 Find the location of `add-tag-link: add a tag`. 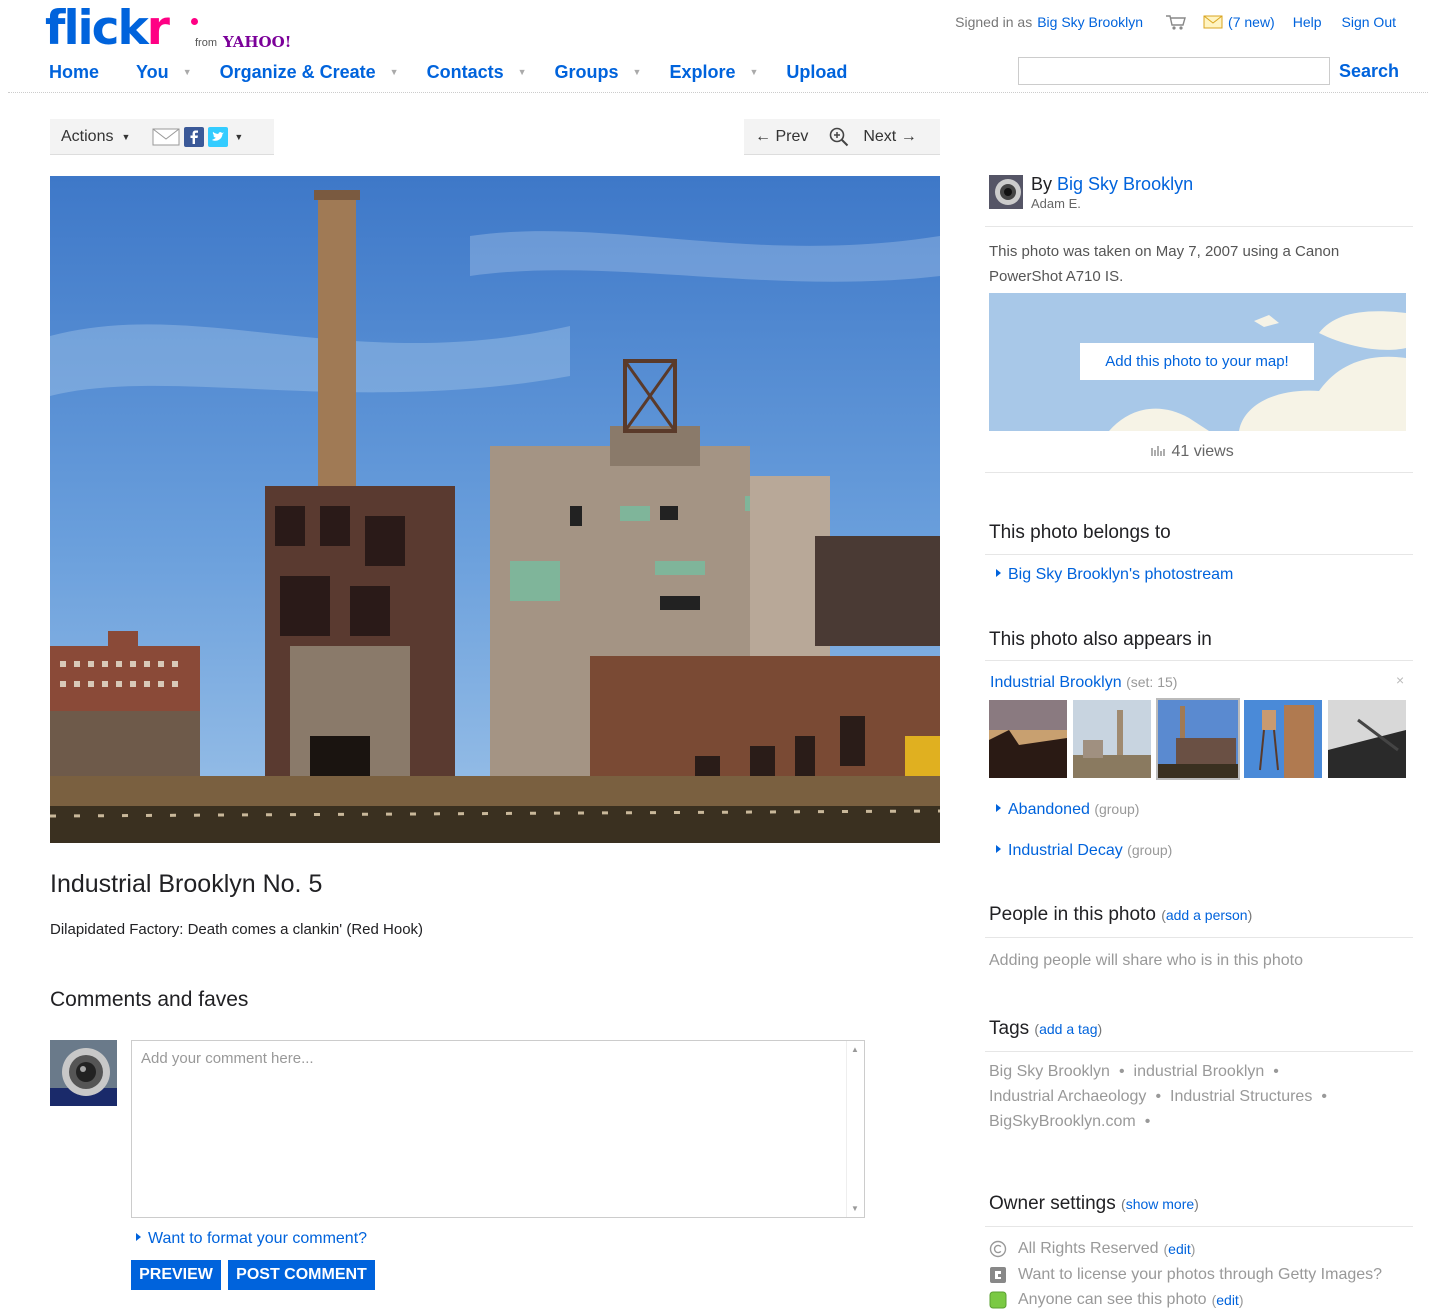

add-tag-link: add a tag is located at coordinates (1068, 1029).